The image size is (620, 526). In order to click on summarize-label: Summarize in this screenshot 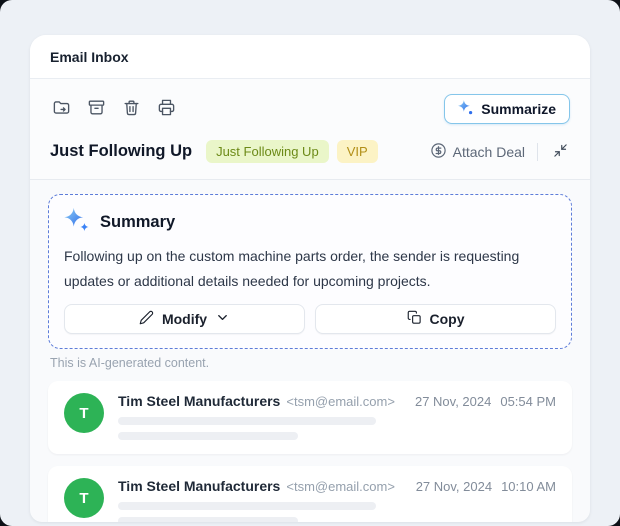, I will do `click(518, 109)`.